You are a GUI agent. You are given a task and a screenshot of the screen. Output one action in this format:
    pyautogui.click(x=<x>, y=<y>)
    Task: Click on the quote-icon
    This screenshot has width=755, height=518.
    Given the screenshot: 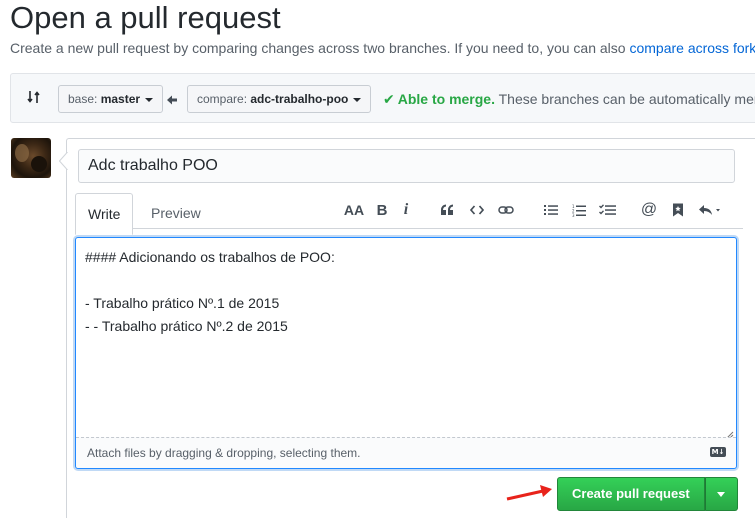 What is the action you would take?
    pyautogui.click(x=447, y=210)
    